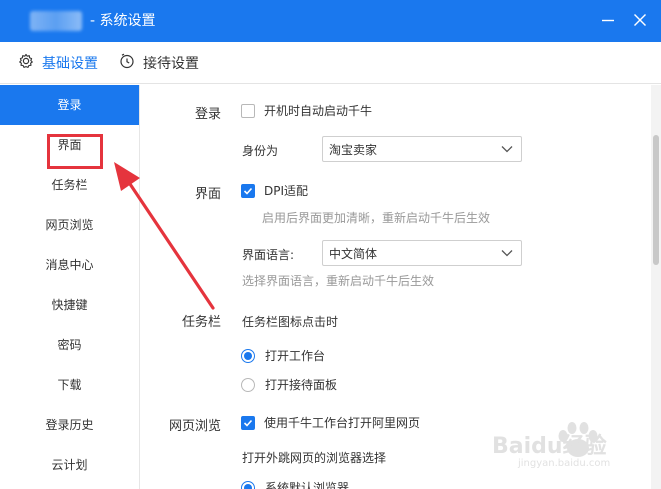 Image resolution: width=661 pixels, height=489 pixels. I want to click on scrollbar-thumb, so click(656, 200).